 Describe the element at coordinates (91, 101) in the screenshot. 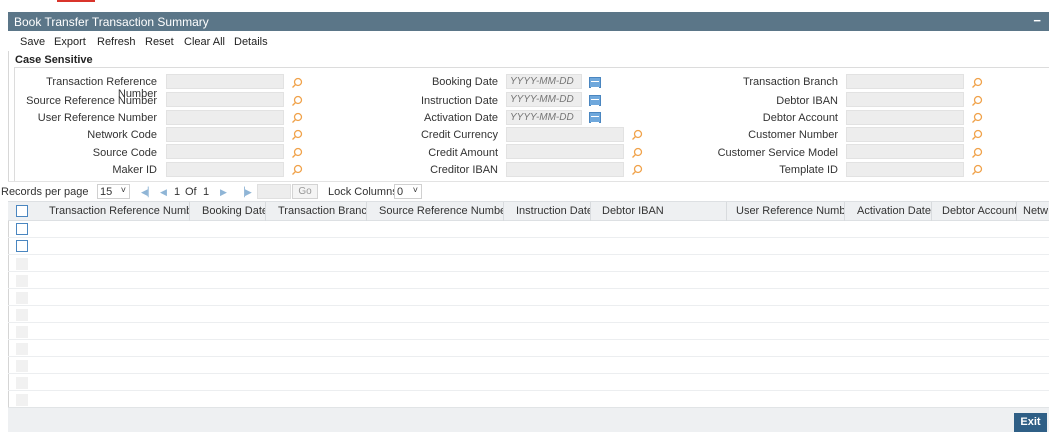

I see `source-reference-number-label: Source Reference Number` at that location.